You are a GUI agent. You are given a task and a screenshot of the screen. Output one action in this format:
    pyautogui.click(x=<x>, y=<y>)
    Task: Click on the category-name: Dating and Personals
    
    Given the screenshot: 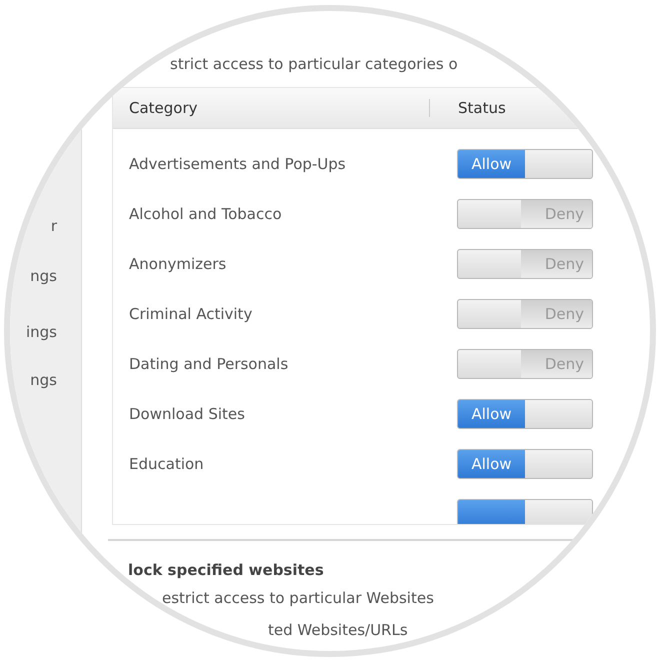 What is the action you would take?
    pyautogui.click(x=208, y=364)
    